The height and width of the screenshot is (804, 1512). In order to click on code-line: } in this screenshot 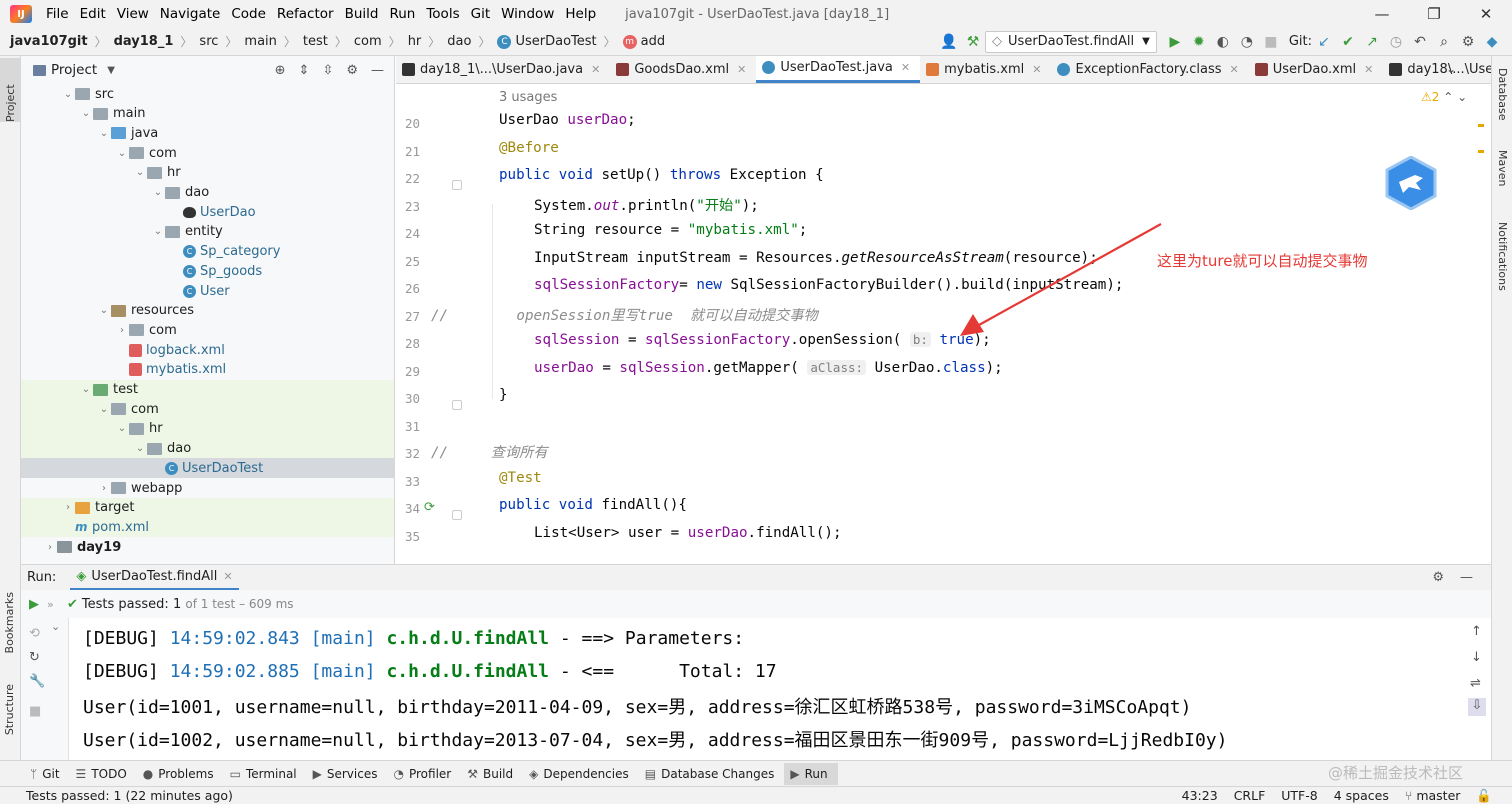, I will do `click(503, 395)`.